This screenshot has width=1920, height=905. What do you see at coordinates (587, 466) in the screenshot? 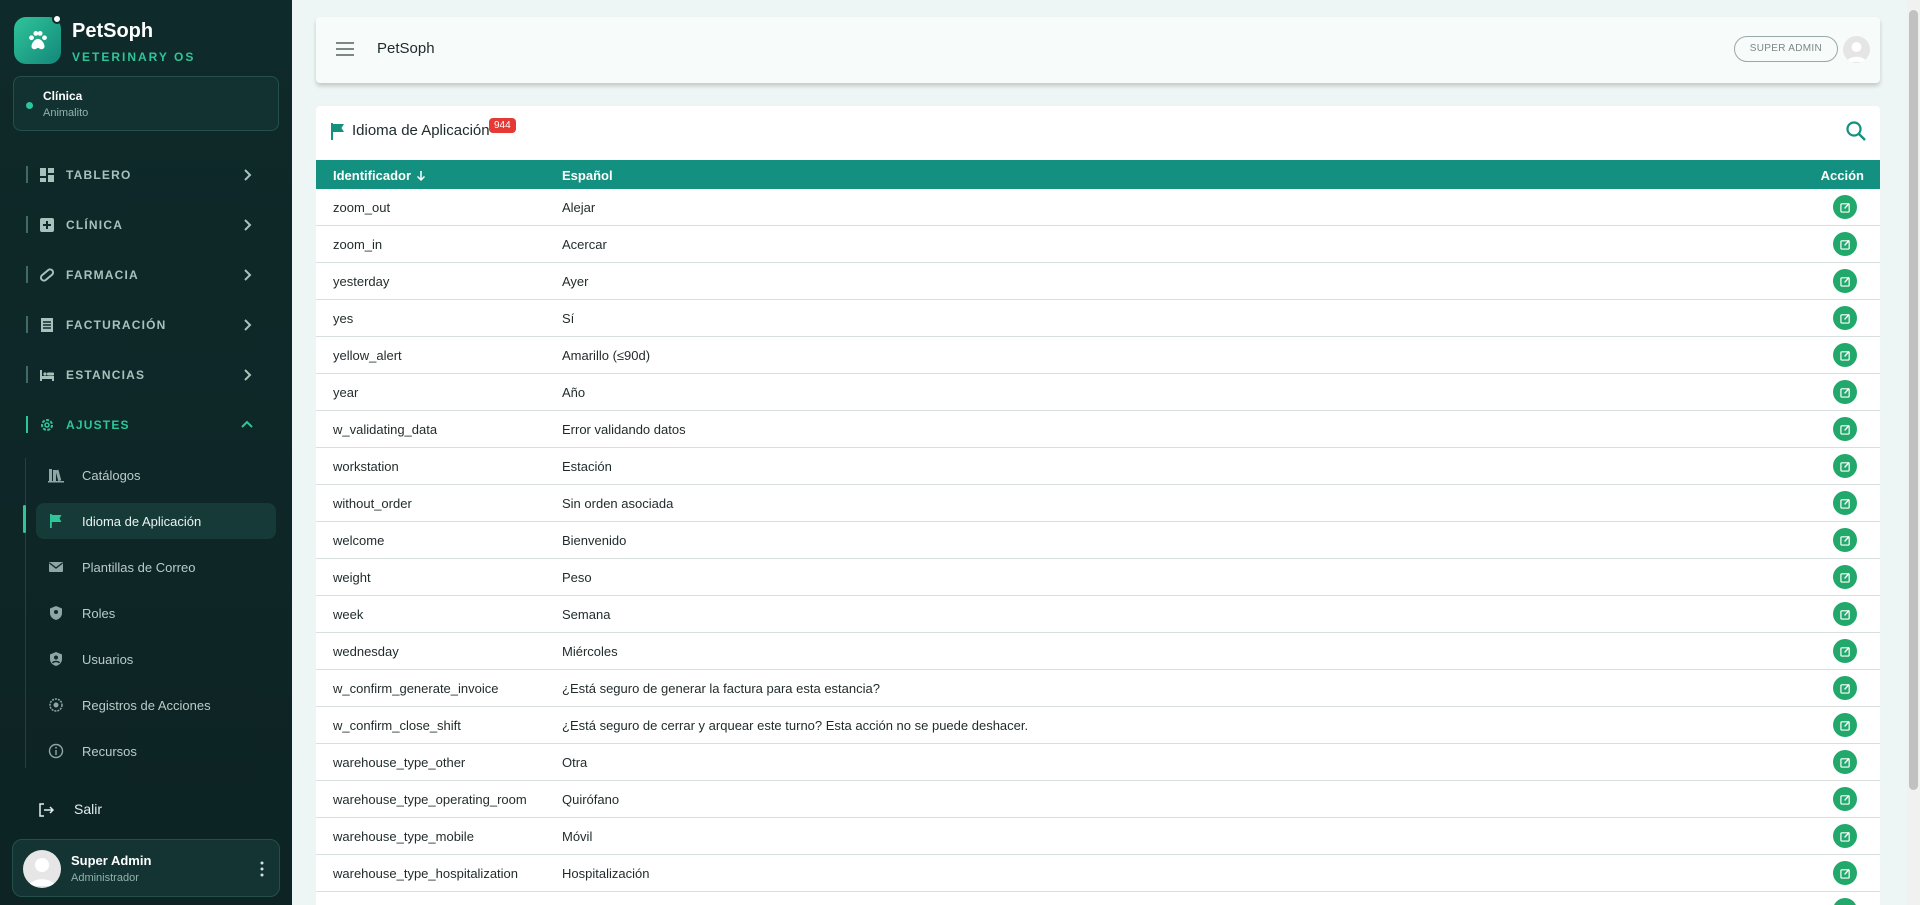
I see `cell-spanish: Estación` at bounding box center [587, 466].